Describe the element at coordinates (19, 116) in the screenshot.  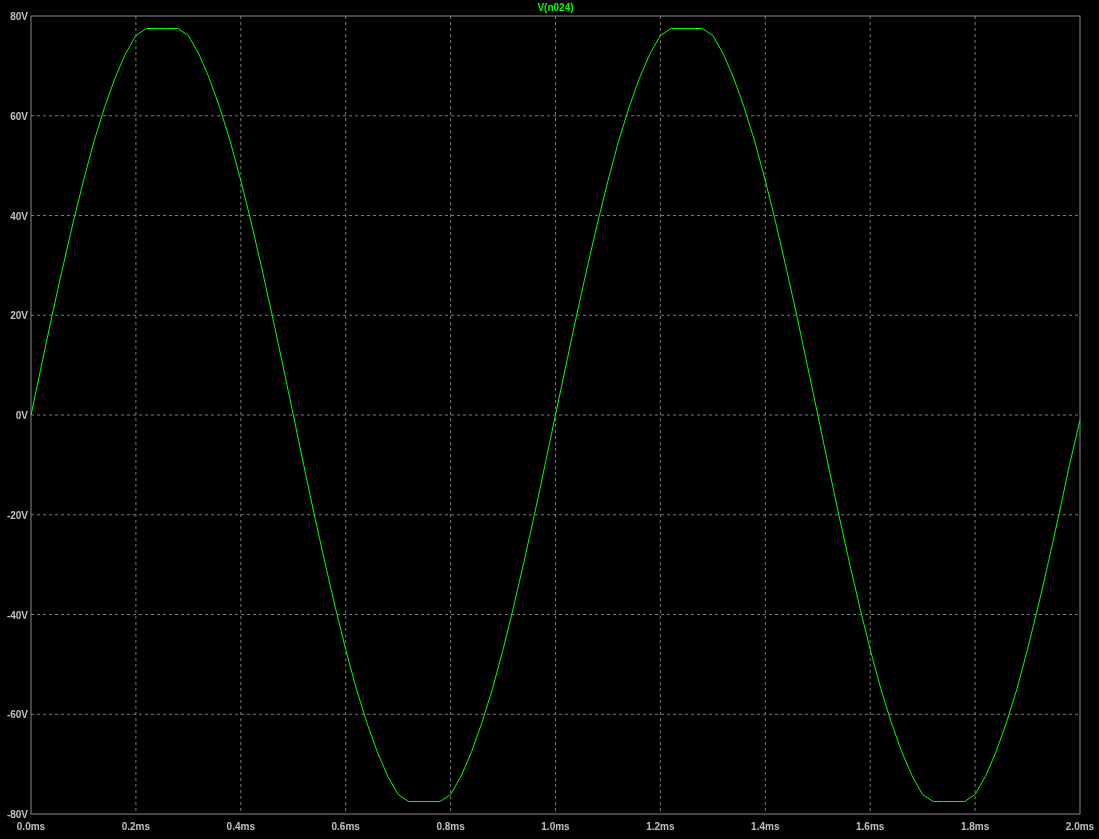
I see `y-tick-label: 60V` at that location.